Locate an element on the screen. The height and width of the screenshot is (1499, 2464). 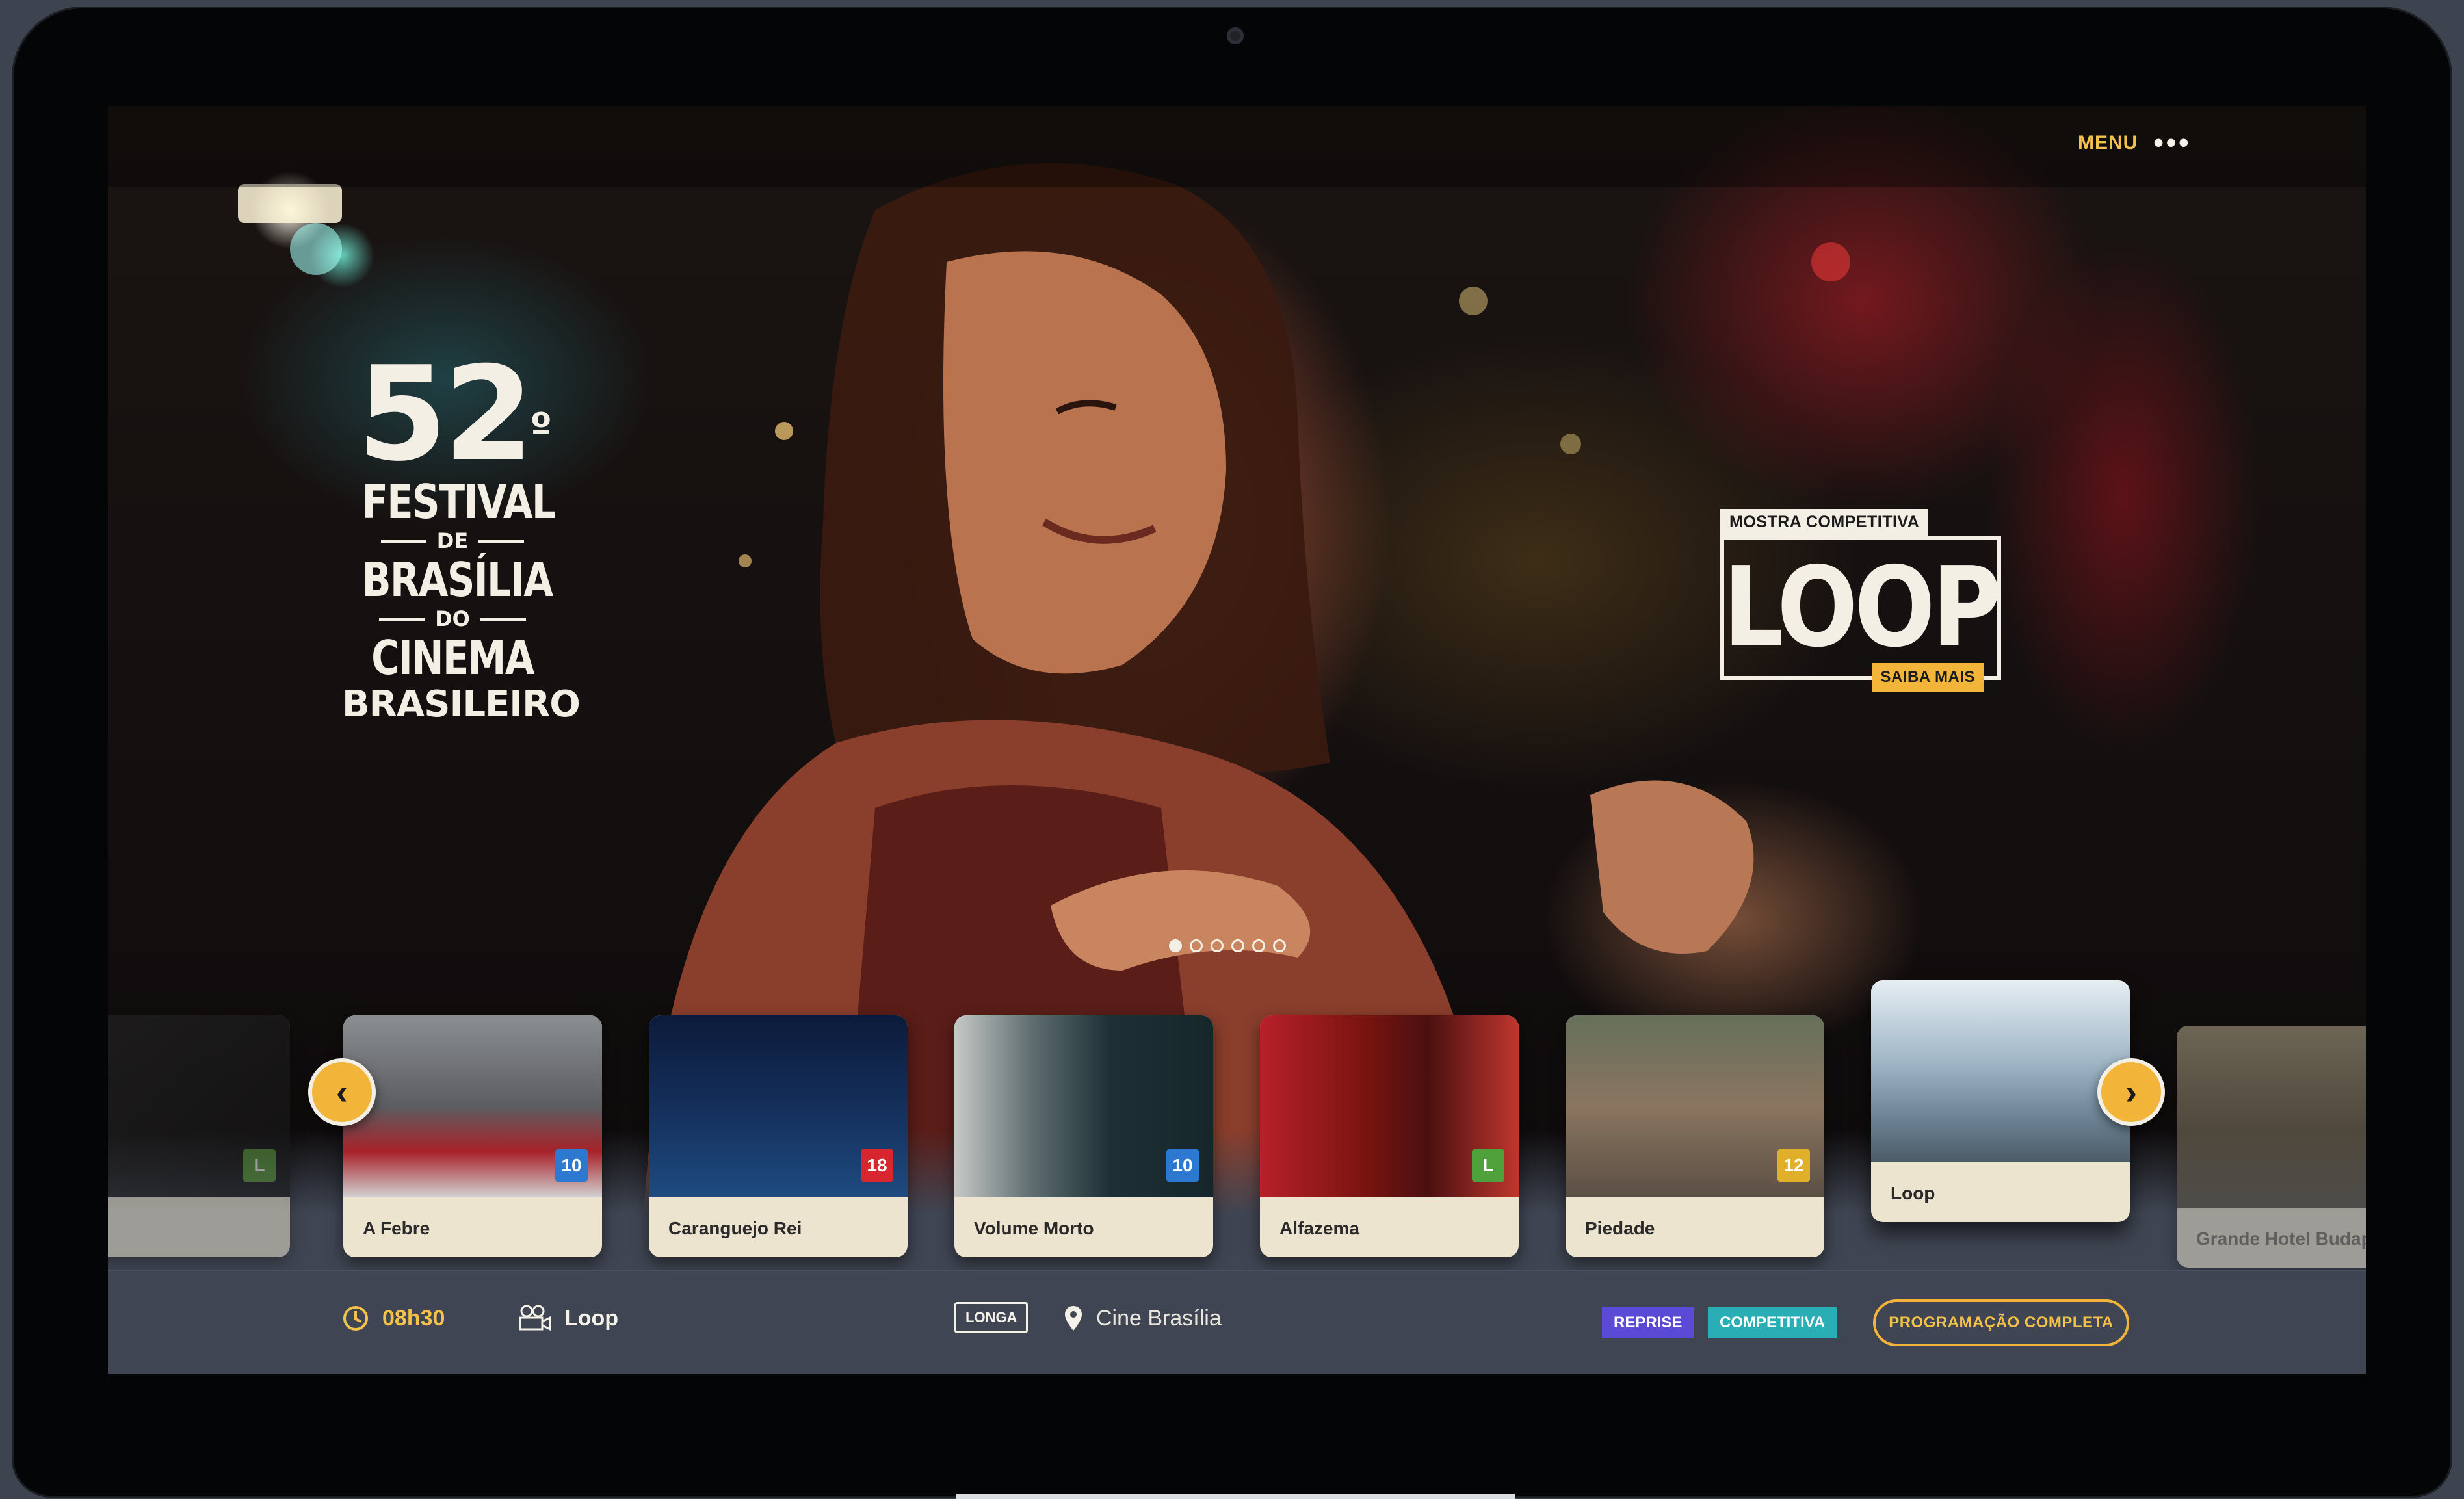
chevron-right-icon: › is located at coordinates (2131, 1092).